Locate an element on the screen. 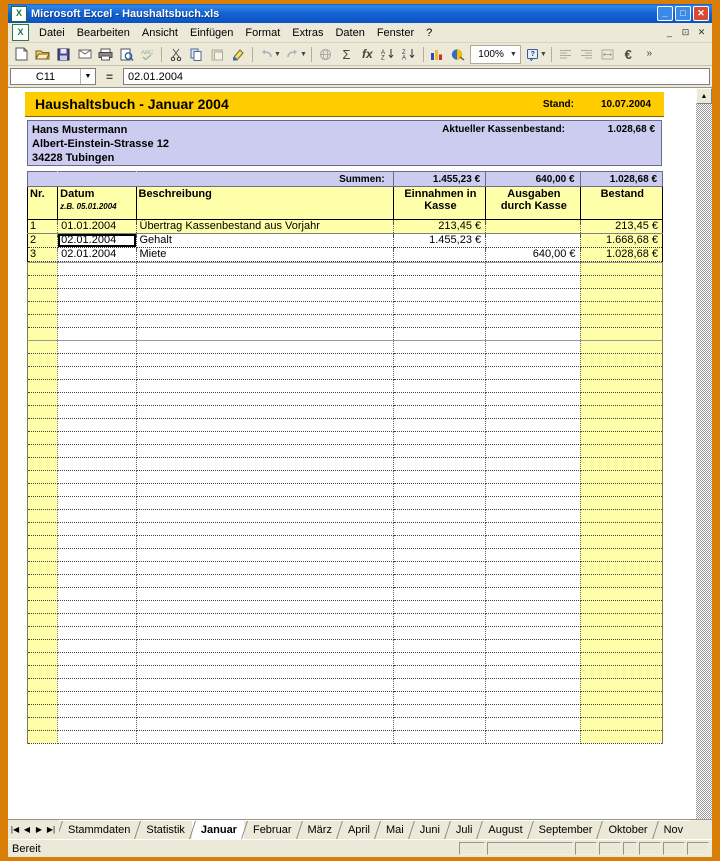 The height and width of the screenshot is (861, 720). cell-einnahmen is located at coordinates (440, 254).